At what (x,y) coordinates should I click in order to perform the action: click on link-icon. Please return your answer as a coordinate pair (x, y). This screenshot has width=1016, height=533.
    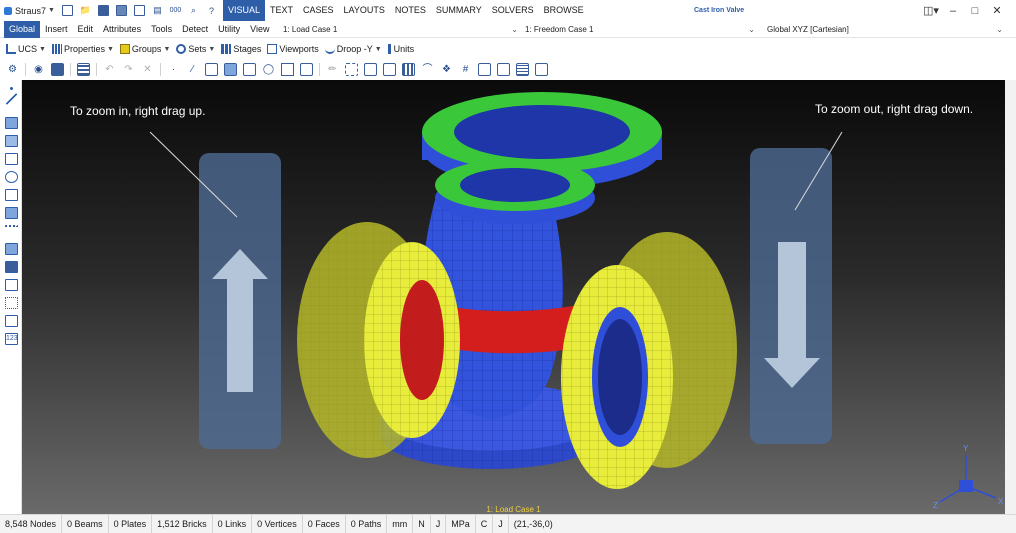
    Looking at the image, I should click on (249, 69).